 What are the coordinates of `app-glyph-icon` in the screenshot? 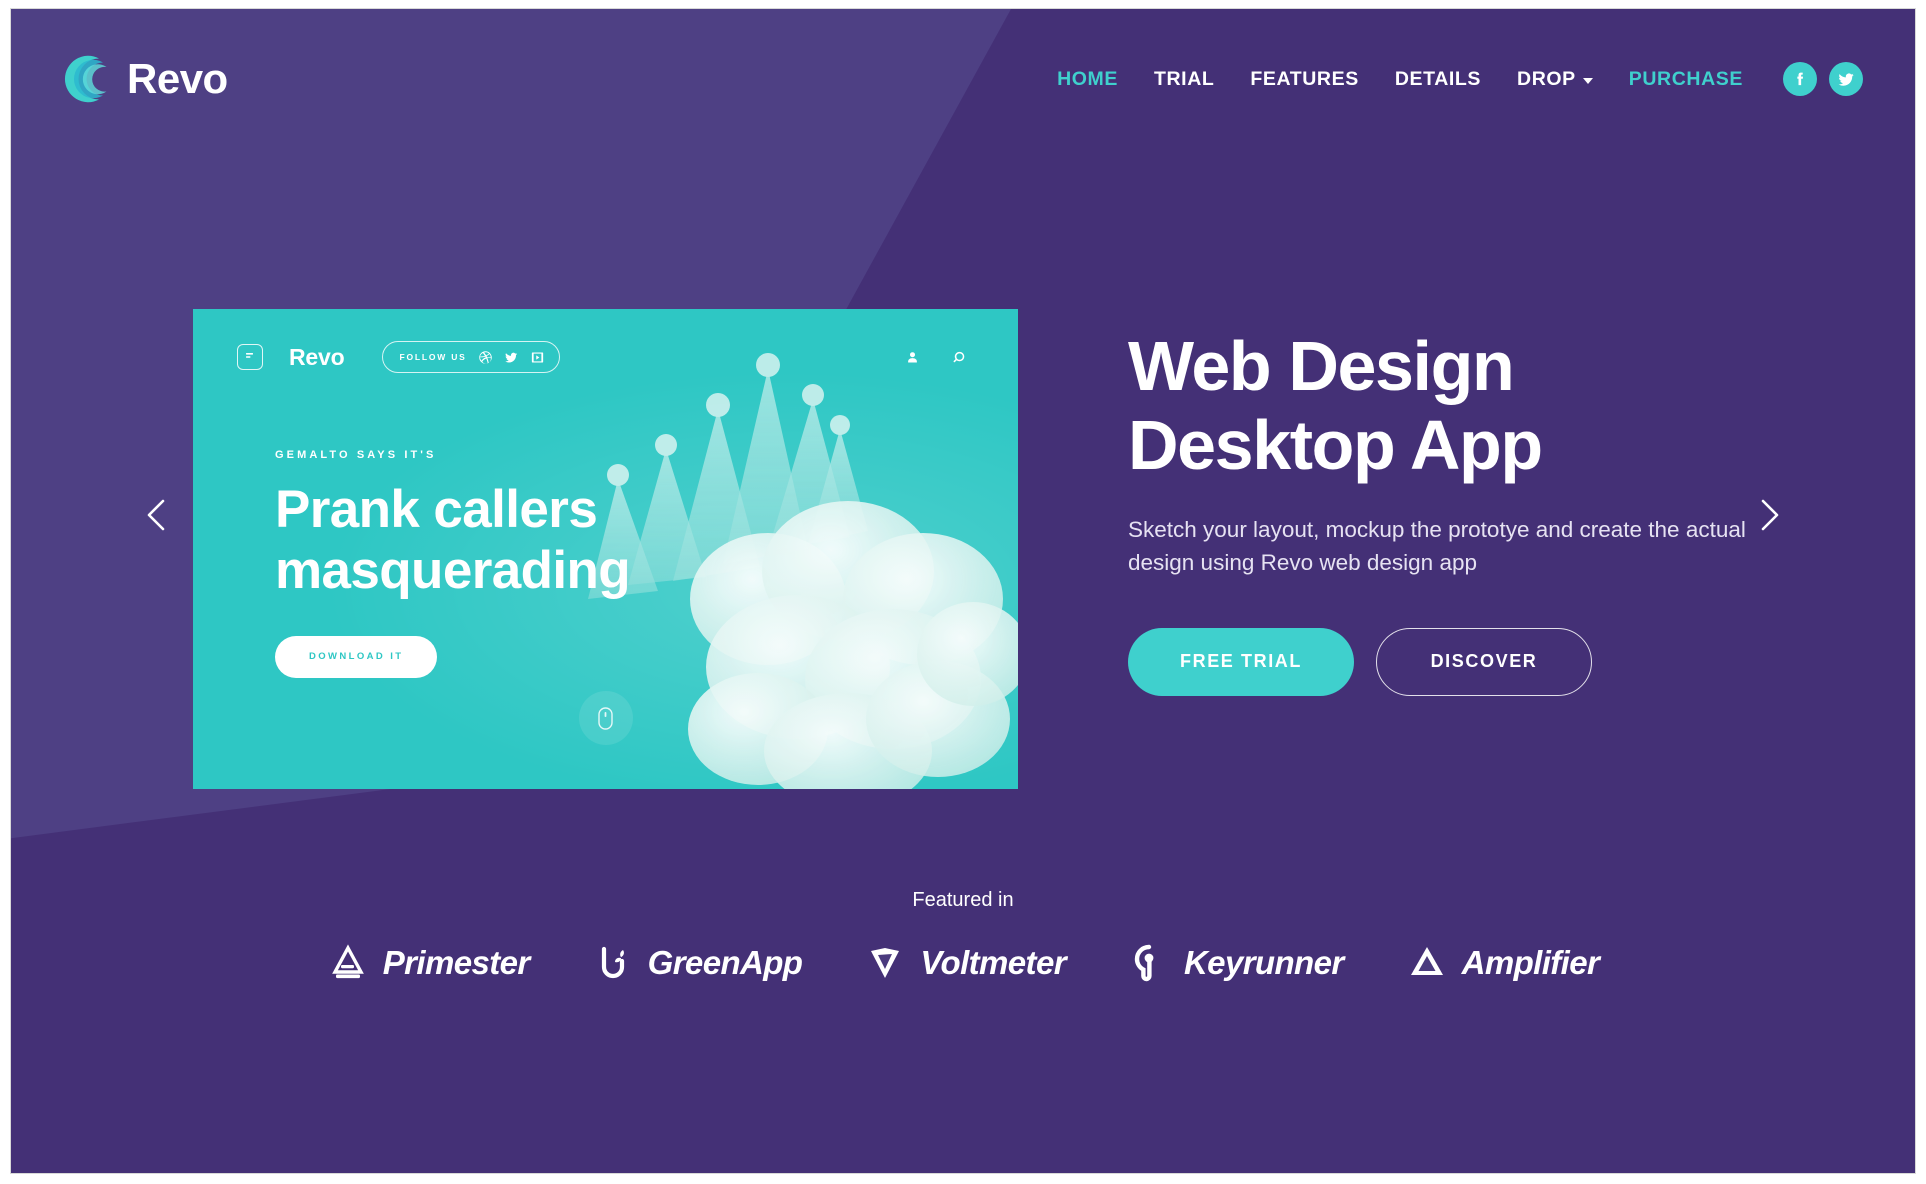 It's located at (249, 355).